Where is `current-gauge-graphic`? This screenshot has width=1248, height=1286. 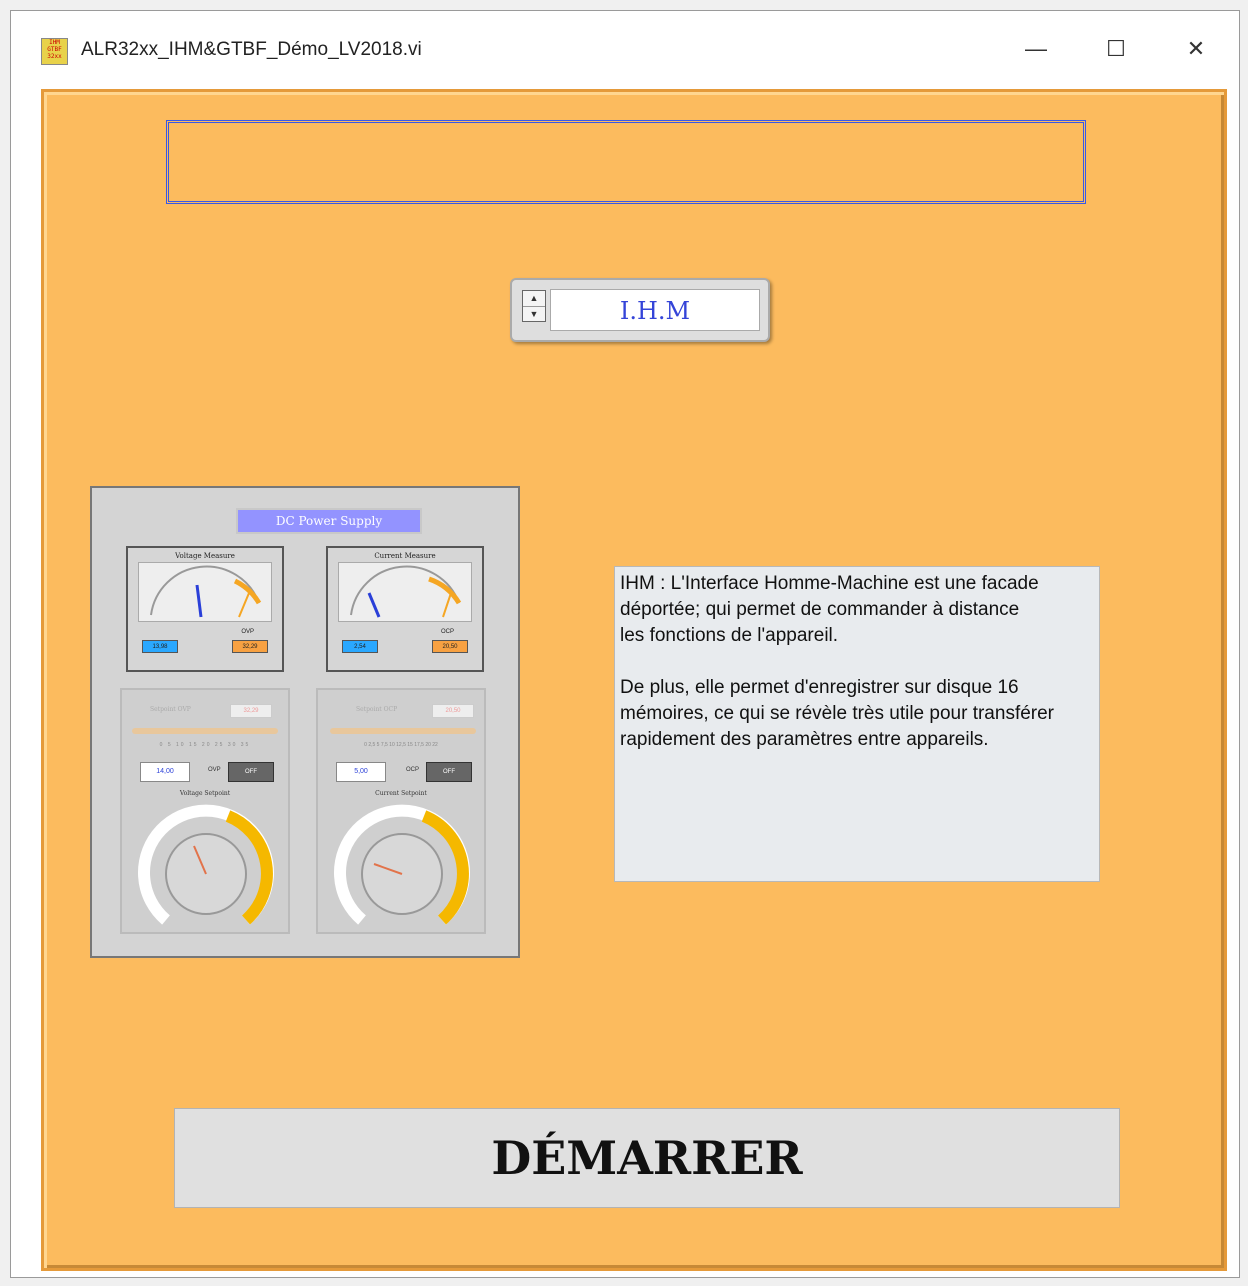
current-gauge-graphic is located at coordinates (406, 591).